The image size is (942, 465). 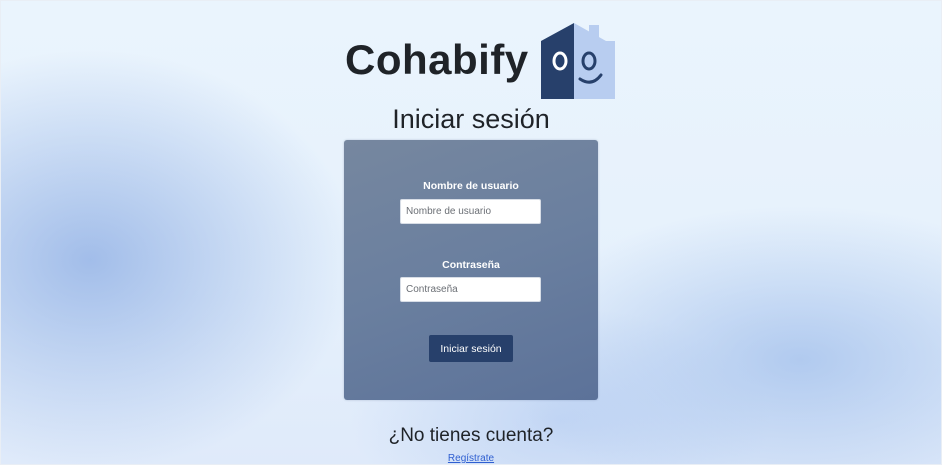 What do you see at coordinates (470, 211) in the screenshot?
I see `username-input` at bounding box center [470, 211].